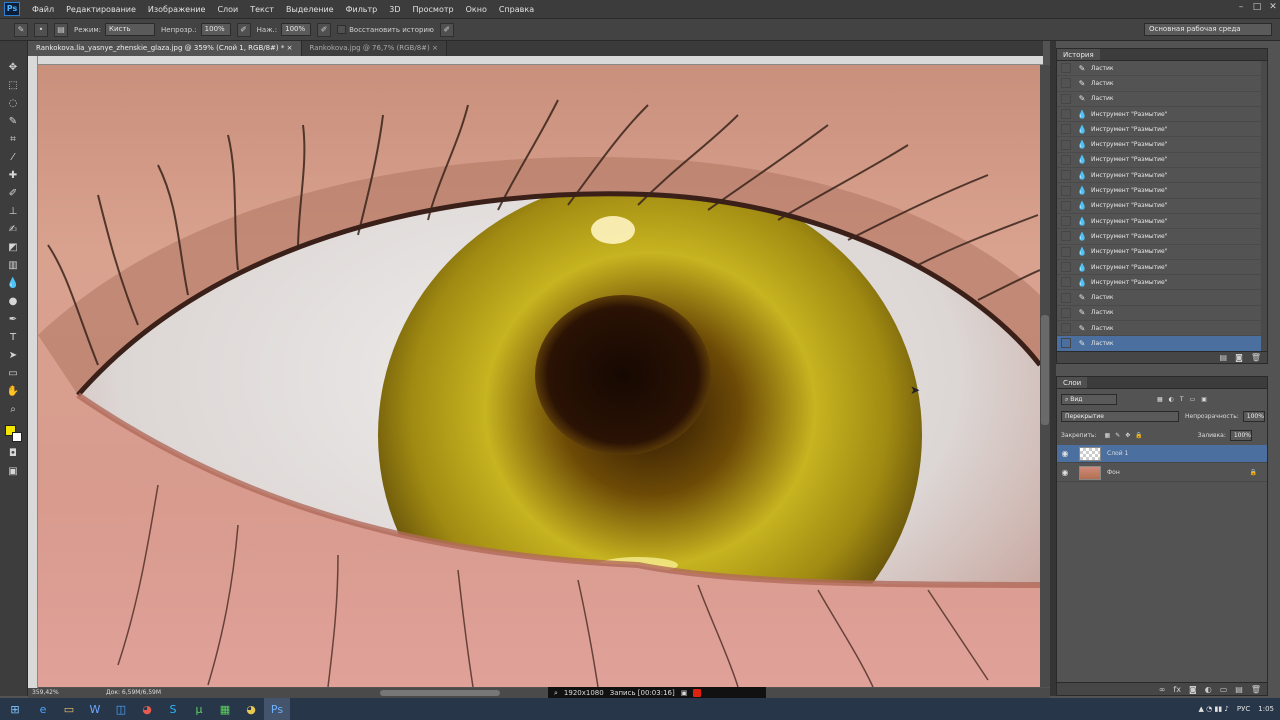  I want to click on zoom-tool-icon: ⌕, so click(13, 410).